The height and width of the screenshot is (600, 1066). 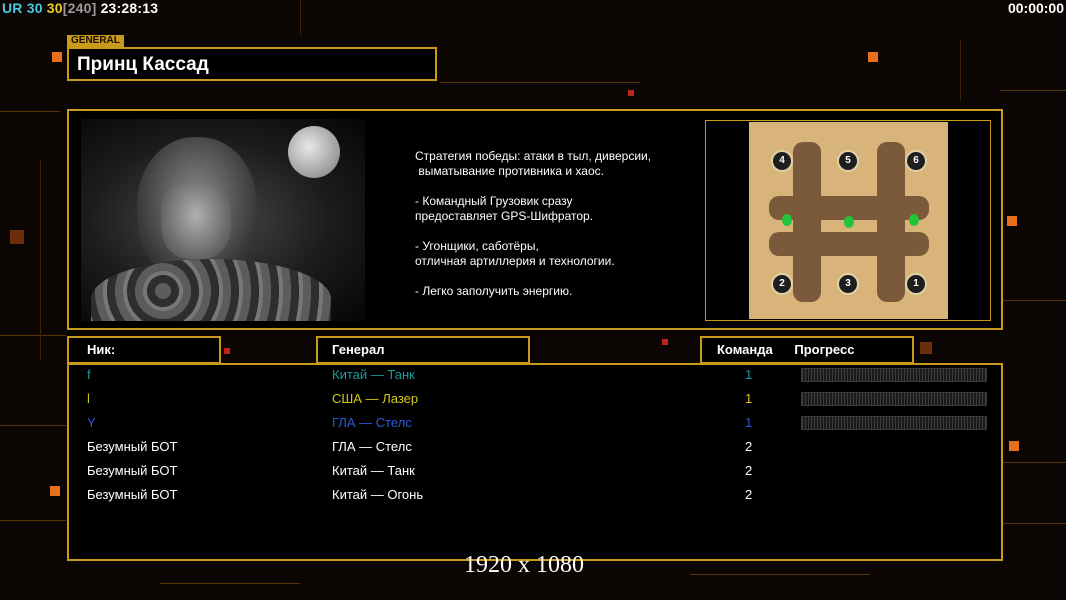 What do you see at coordinates (824, 349) in the screenshot?
I see `header-progress-label: Прогресс` at bounding box center [824, 349].